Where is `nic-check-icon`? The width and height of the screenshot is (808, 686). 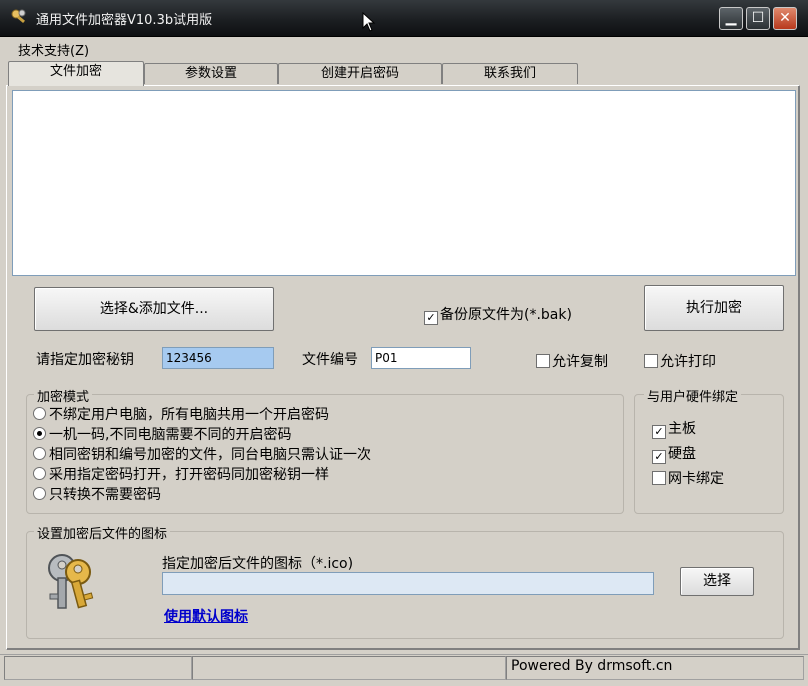 nic-check-icon is located at coordinates (659, 478).